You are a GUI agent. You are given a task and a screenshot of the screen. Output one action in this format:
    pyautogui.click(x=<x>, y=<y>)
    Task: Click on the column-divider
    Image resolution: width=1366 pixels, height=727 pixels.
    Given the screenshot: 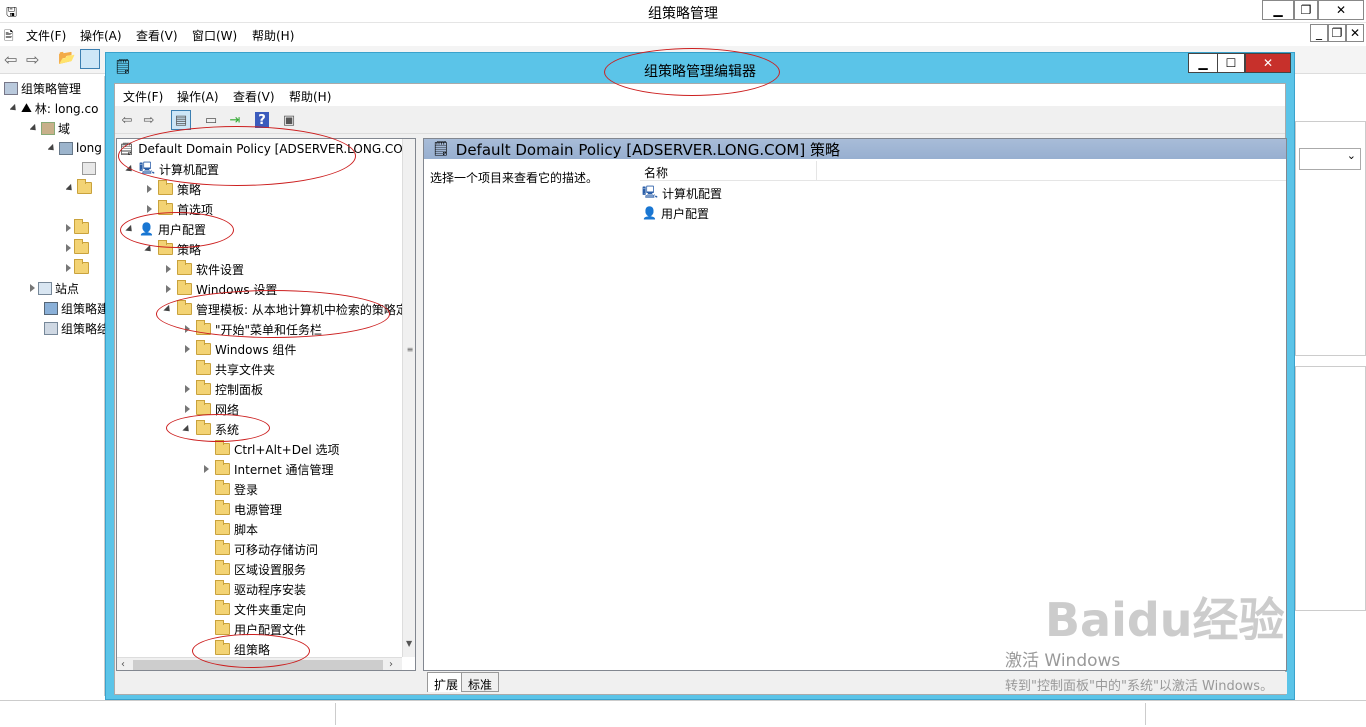 What is the action you would take?
    pyautogui.click(x=816, y=171)
    